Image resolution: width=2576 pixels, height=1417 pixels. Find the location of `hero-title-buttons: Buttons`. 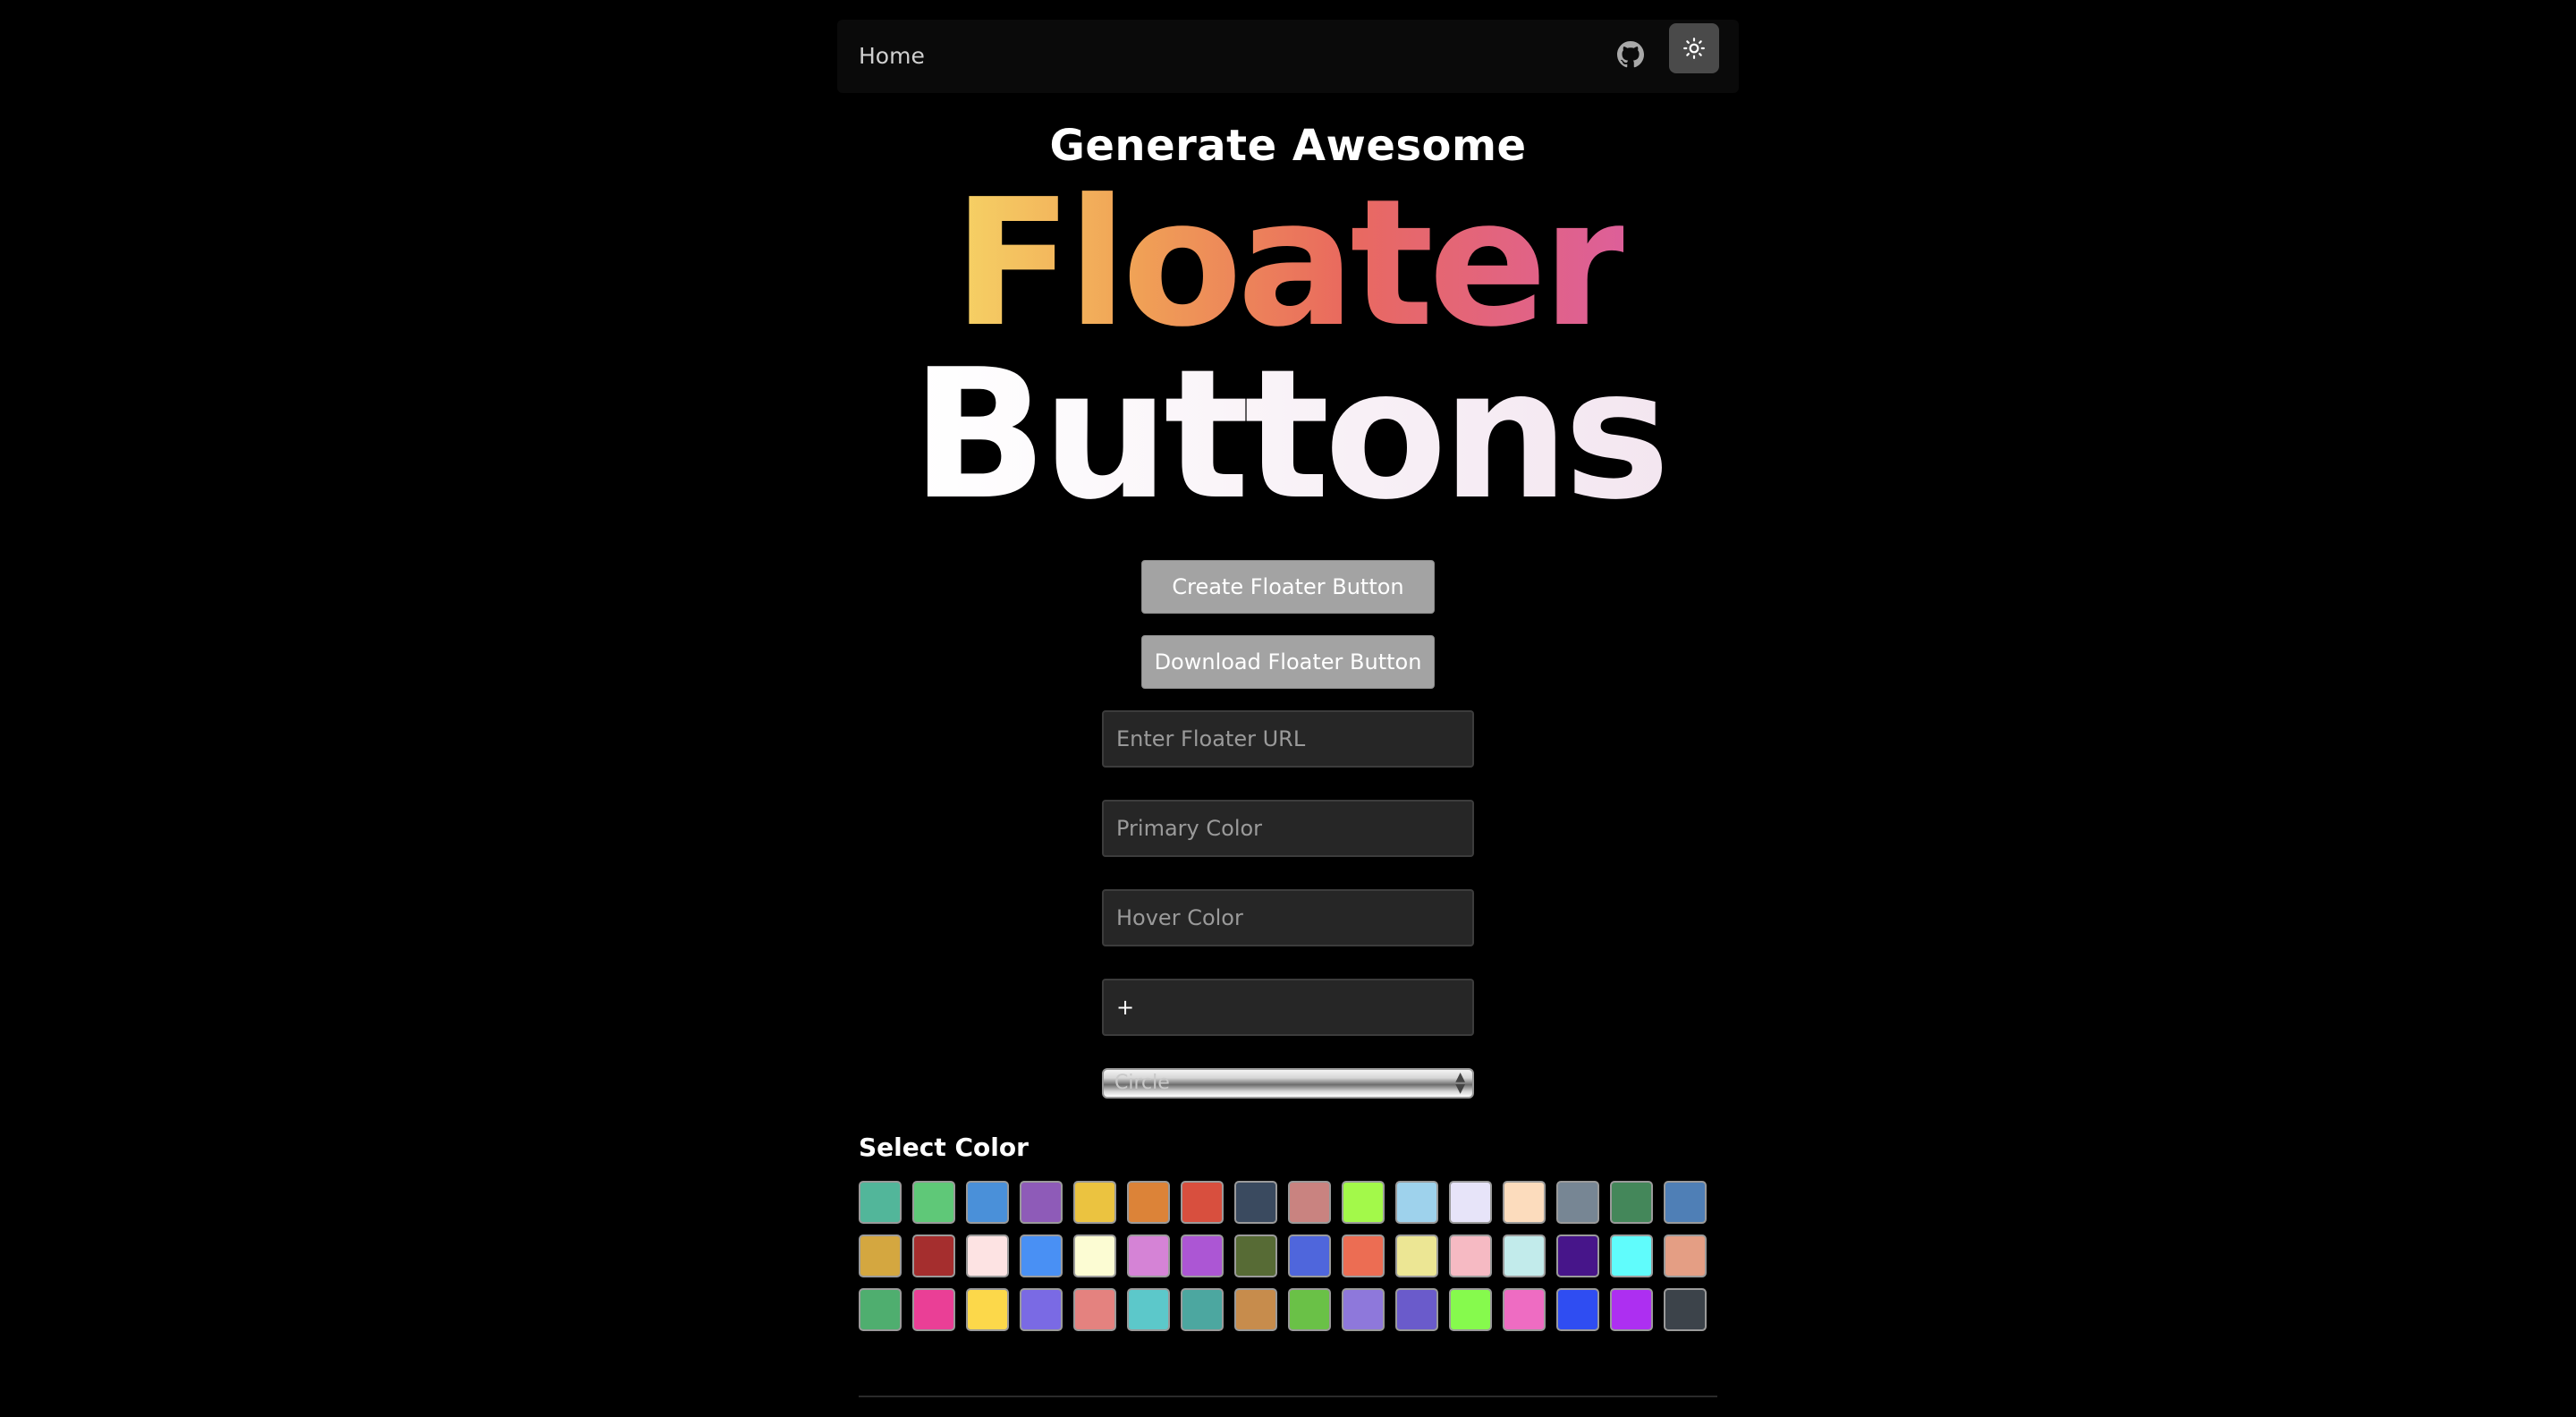

hero-title-buttons: Buttons is located at coordinates (1288, 436).